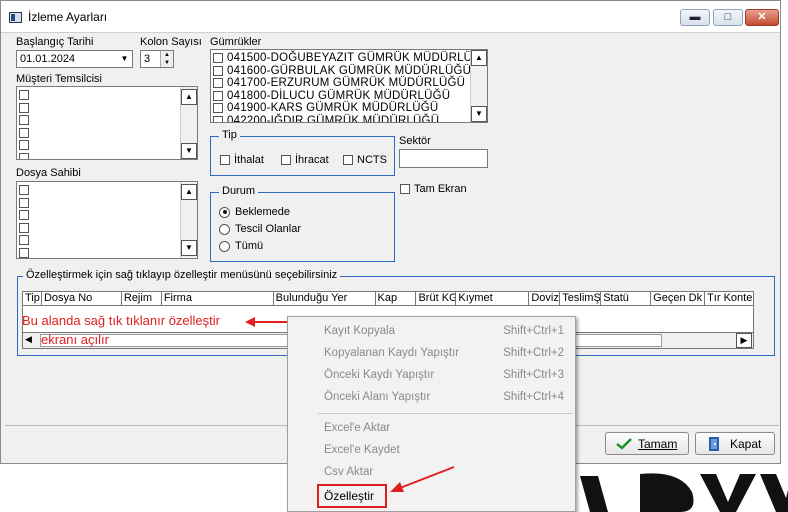 The height and width of the screenshot is (512, 788). I want to click on menu-item-paste-previous-record: Önceki Kaydı Yapıştır Shift+Ctrl+3, so click(444, 378).